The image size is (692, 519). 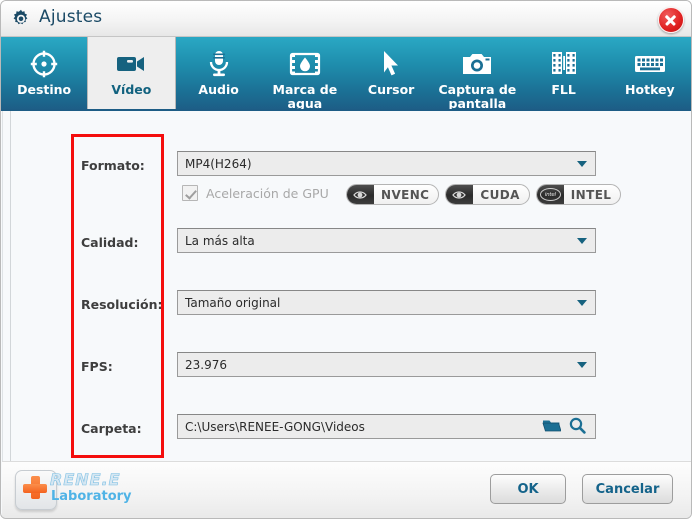 What do you see at coordinates (346, 19) in the screenshot?
I see `title-bar: Ajustes` at bounding box center [346, 19].